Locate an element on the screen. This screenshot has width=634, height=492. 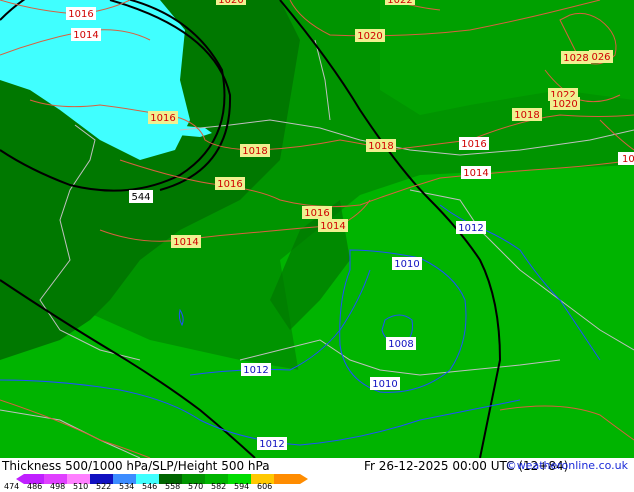
isobar-label: 026 is located at coordinates (601, 56).